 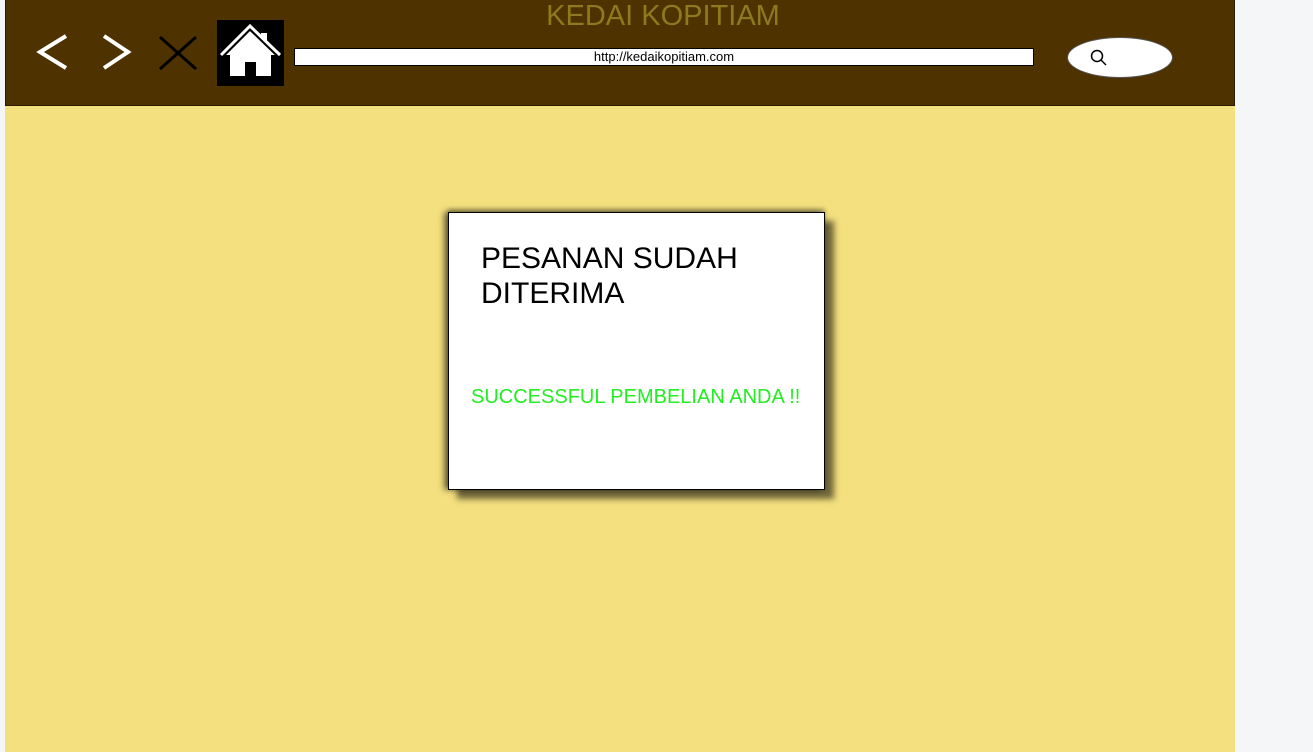 I want to click on stop-button, so click(x=179, y=53).